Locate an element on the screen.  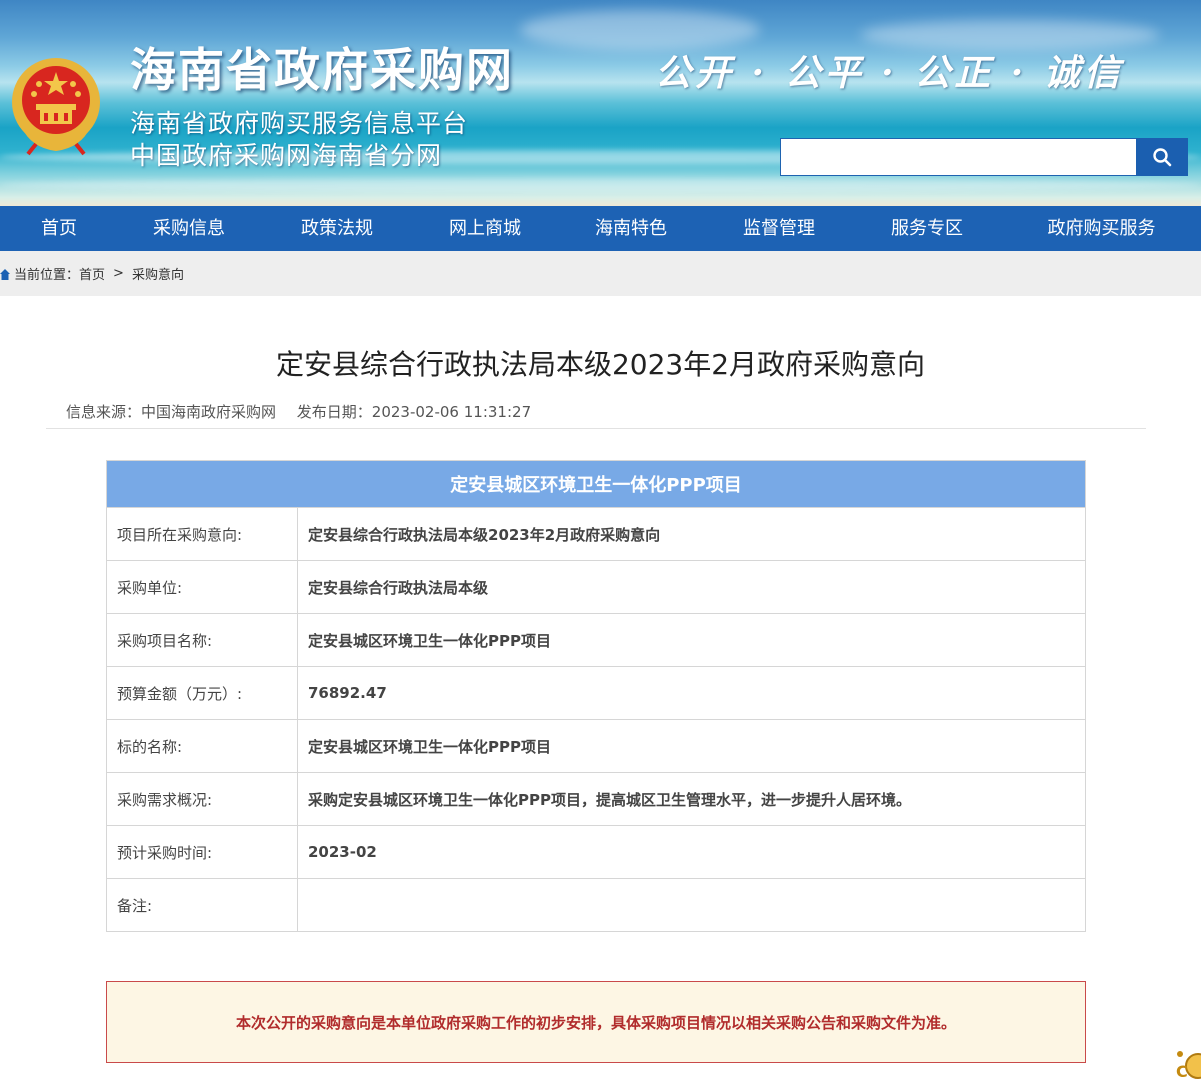
site-slogan: 公开 · 公平 · 公正 · 诚信 is located at coordinates (889, 73).